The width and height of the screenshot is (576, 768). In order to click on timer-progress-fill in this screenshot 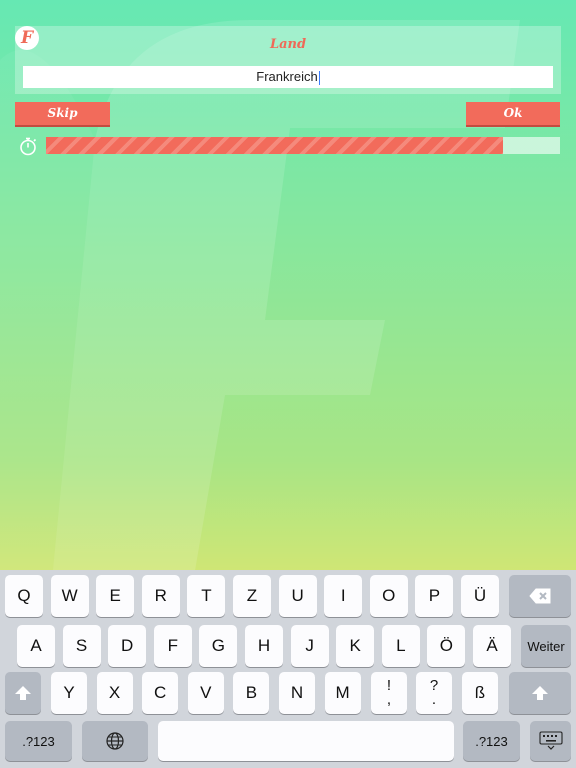, I will do `click(275, 145)`.